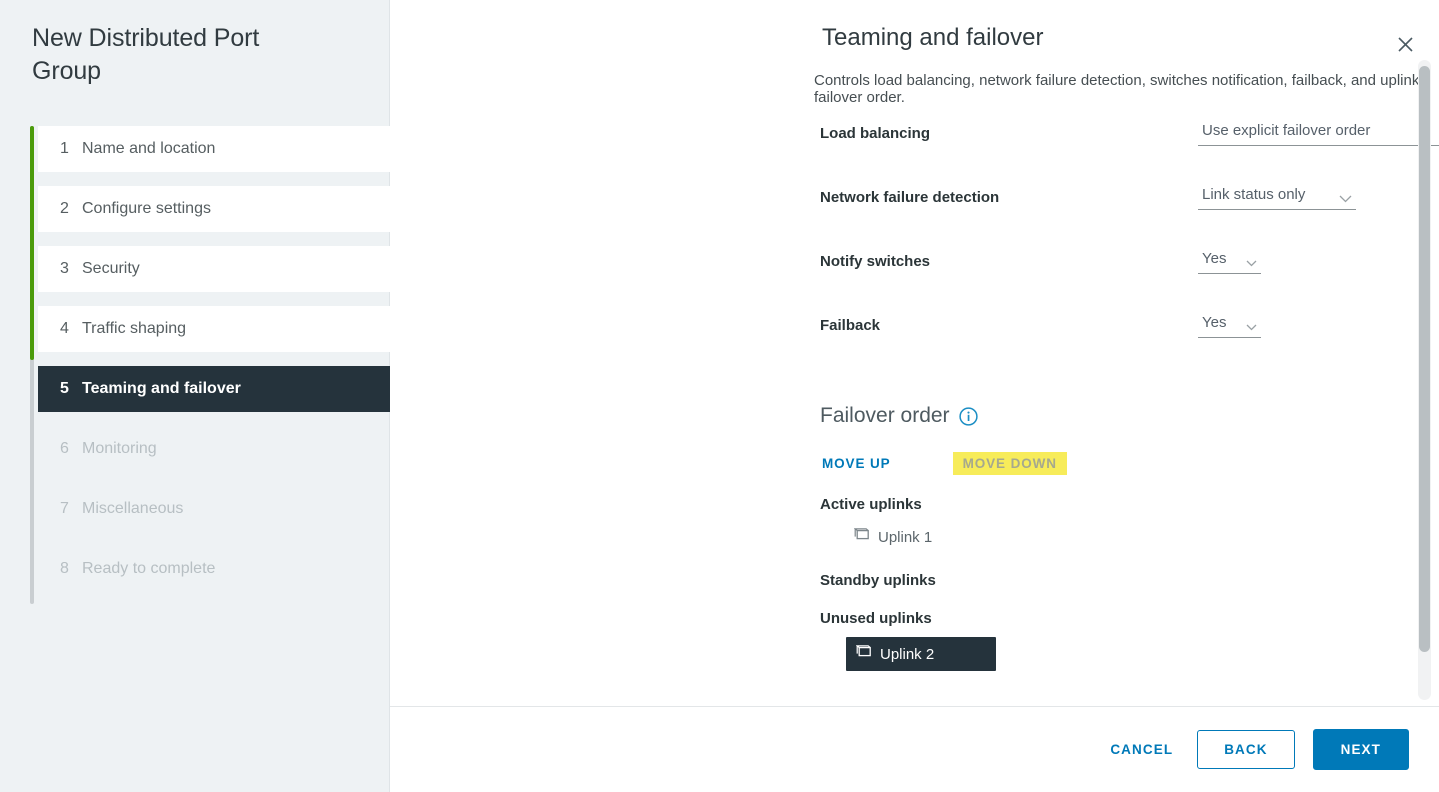 This screenshot has height=792, width=1439. What do you see at coordinates (64, 508) in the screenshot?
I see `step-number: 7` at bounding box center [64, 508].